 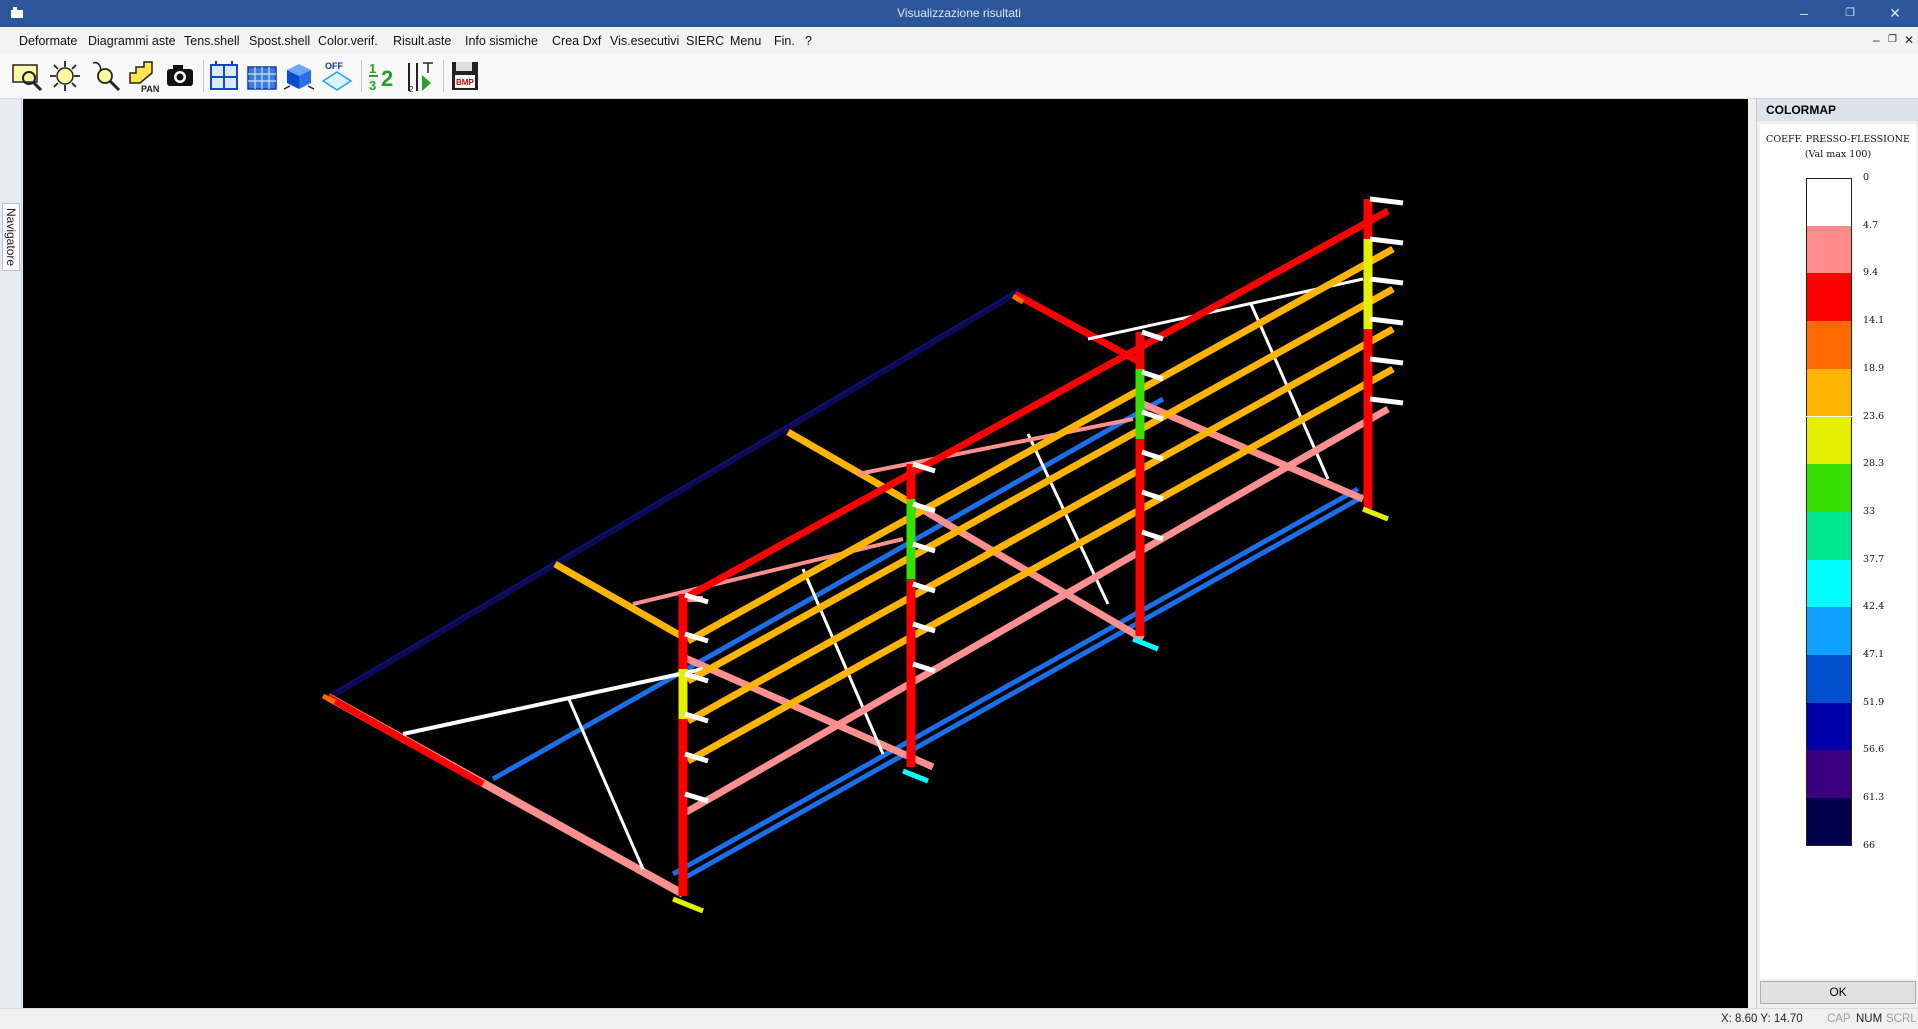 I want to click on cursor-coordinates: X: 8.60 Y: 14.70, so click(x=1762, y=1019).